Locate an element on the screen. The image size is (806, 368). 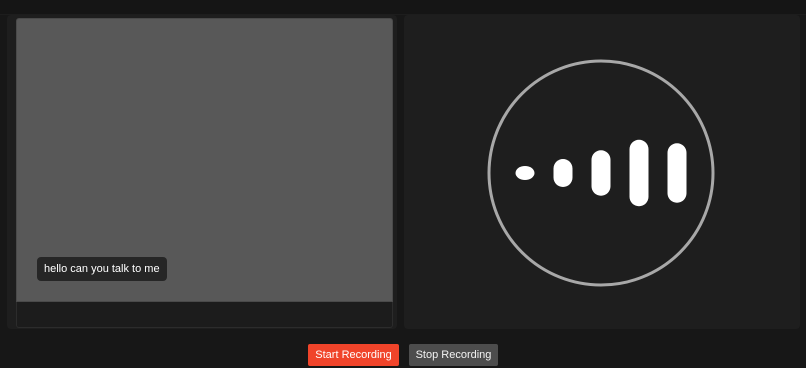
video-footer is located at coordinates (204, 315).